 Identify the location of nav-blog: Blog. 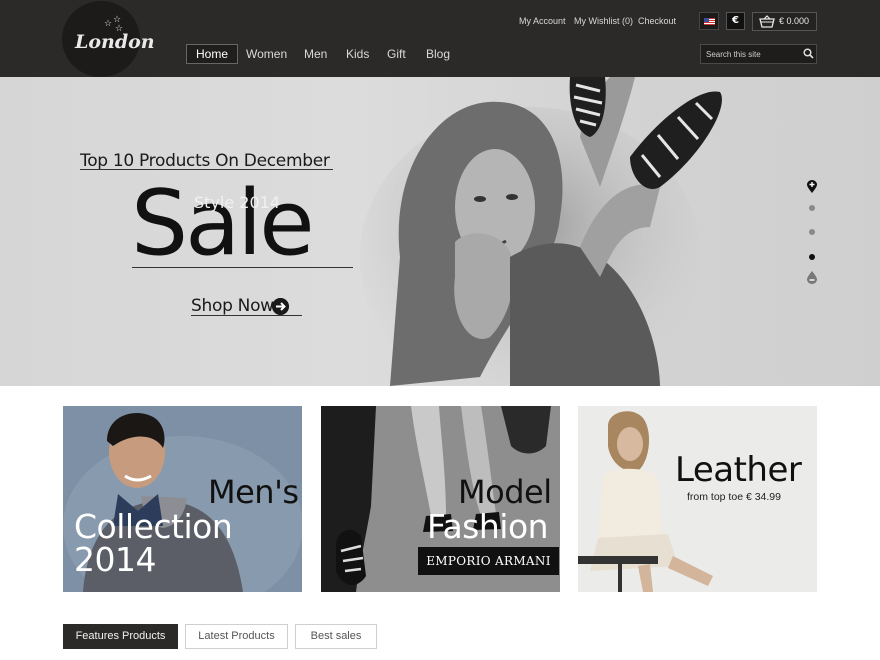
(438, 54).